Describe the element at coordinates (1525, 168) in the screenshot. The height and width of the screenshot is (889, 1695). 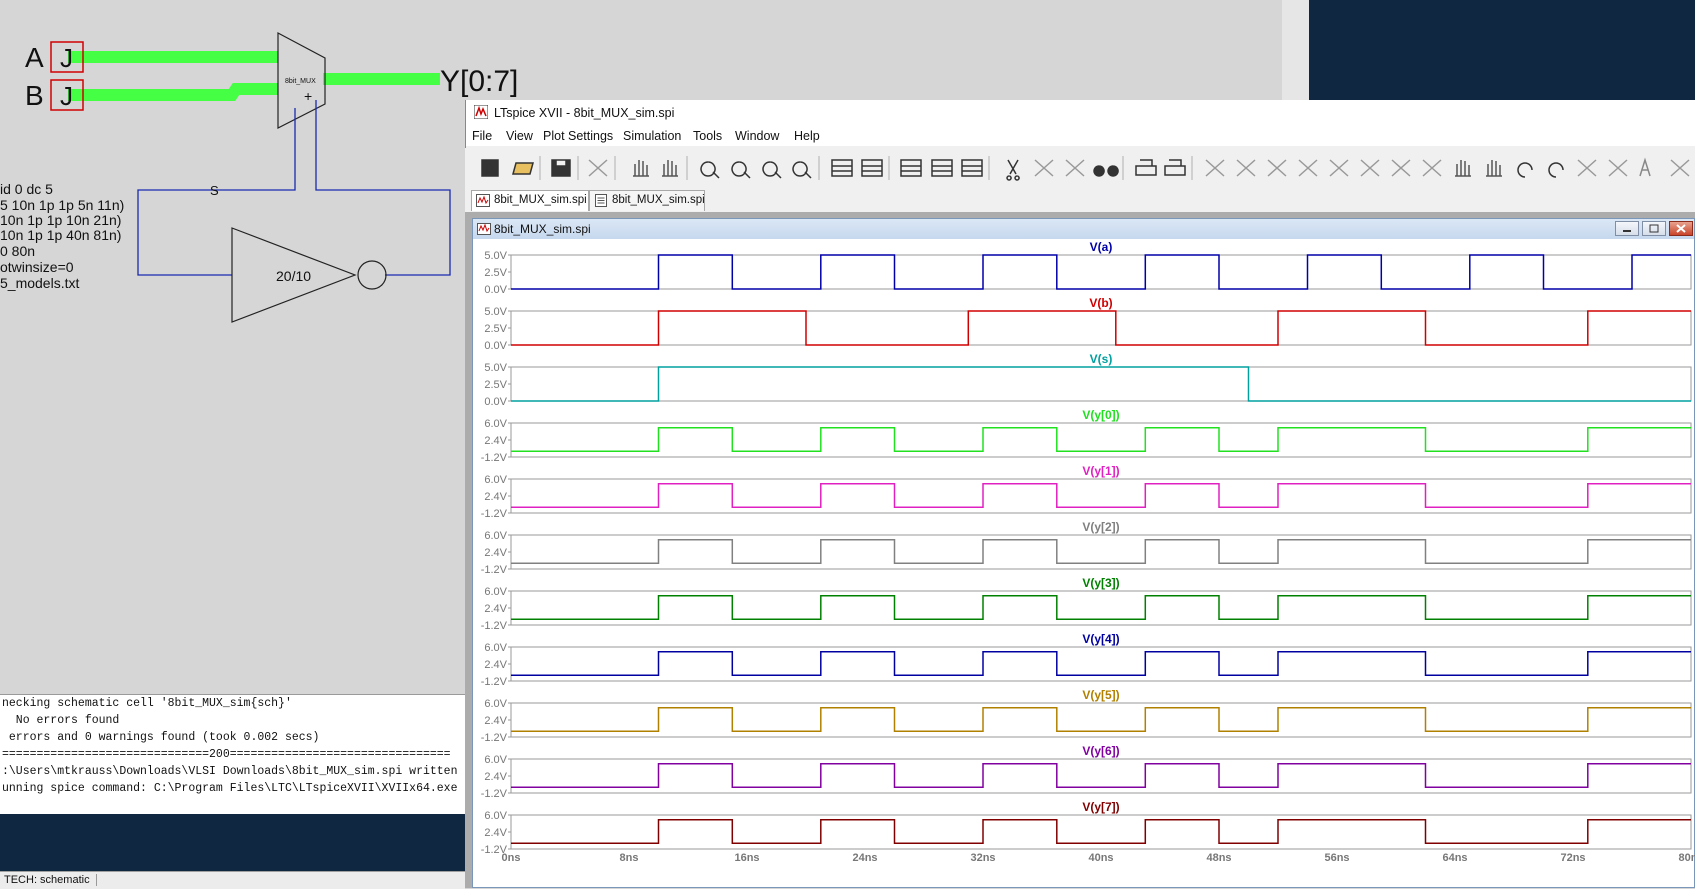
I see `undo-icon` at that location.